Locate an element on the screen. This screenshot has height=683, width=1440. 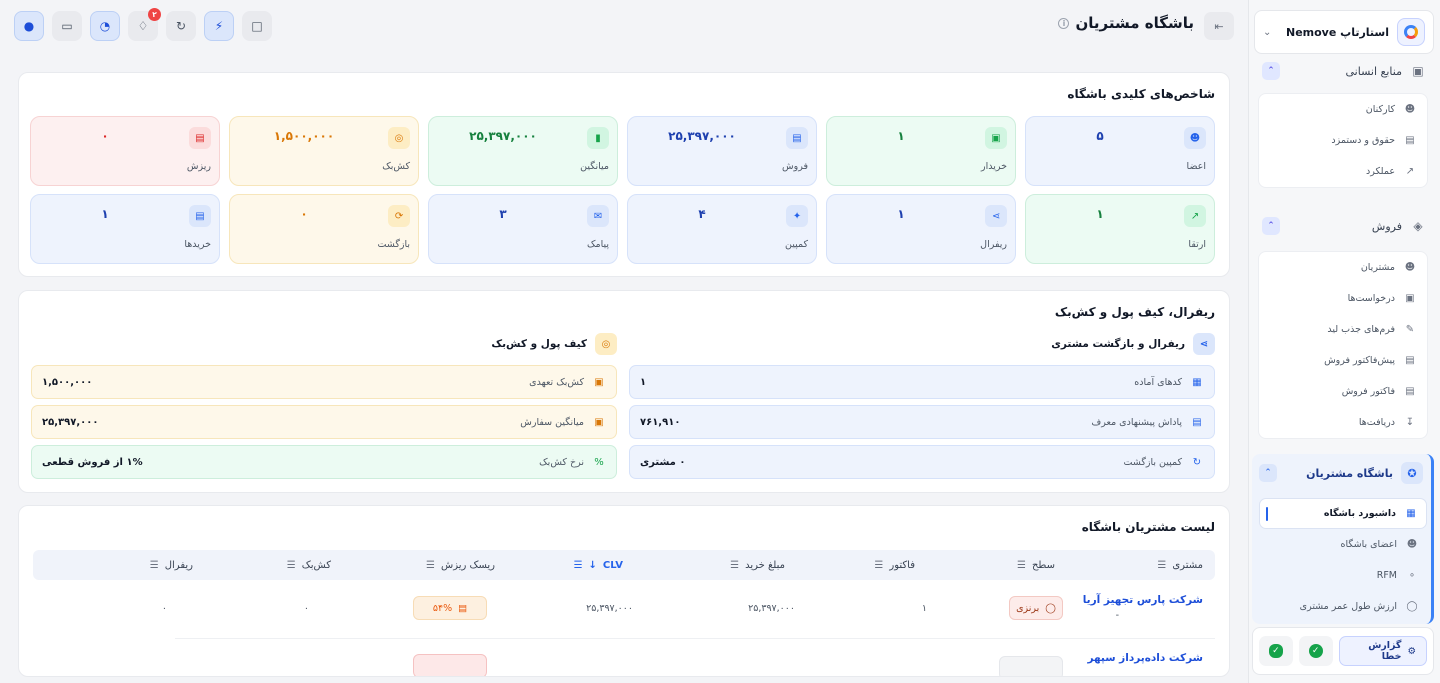
sidebar-item-customers: ☻ مشتریان is located at coordinates (1343, 267).